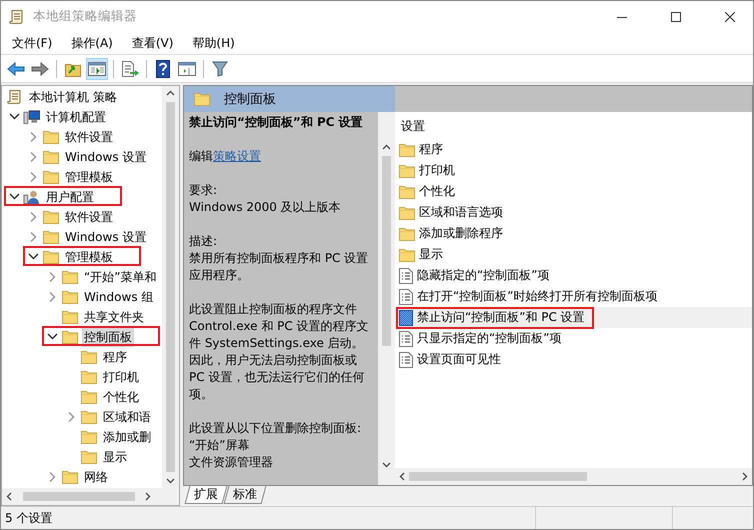  What do you see at coordinates (187, 69) in the screenshot?
I see `action-pane-icon` at bounding box center [187, 69].